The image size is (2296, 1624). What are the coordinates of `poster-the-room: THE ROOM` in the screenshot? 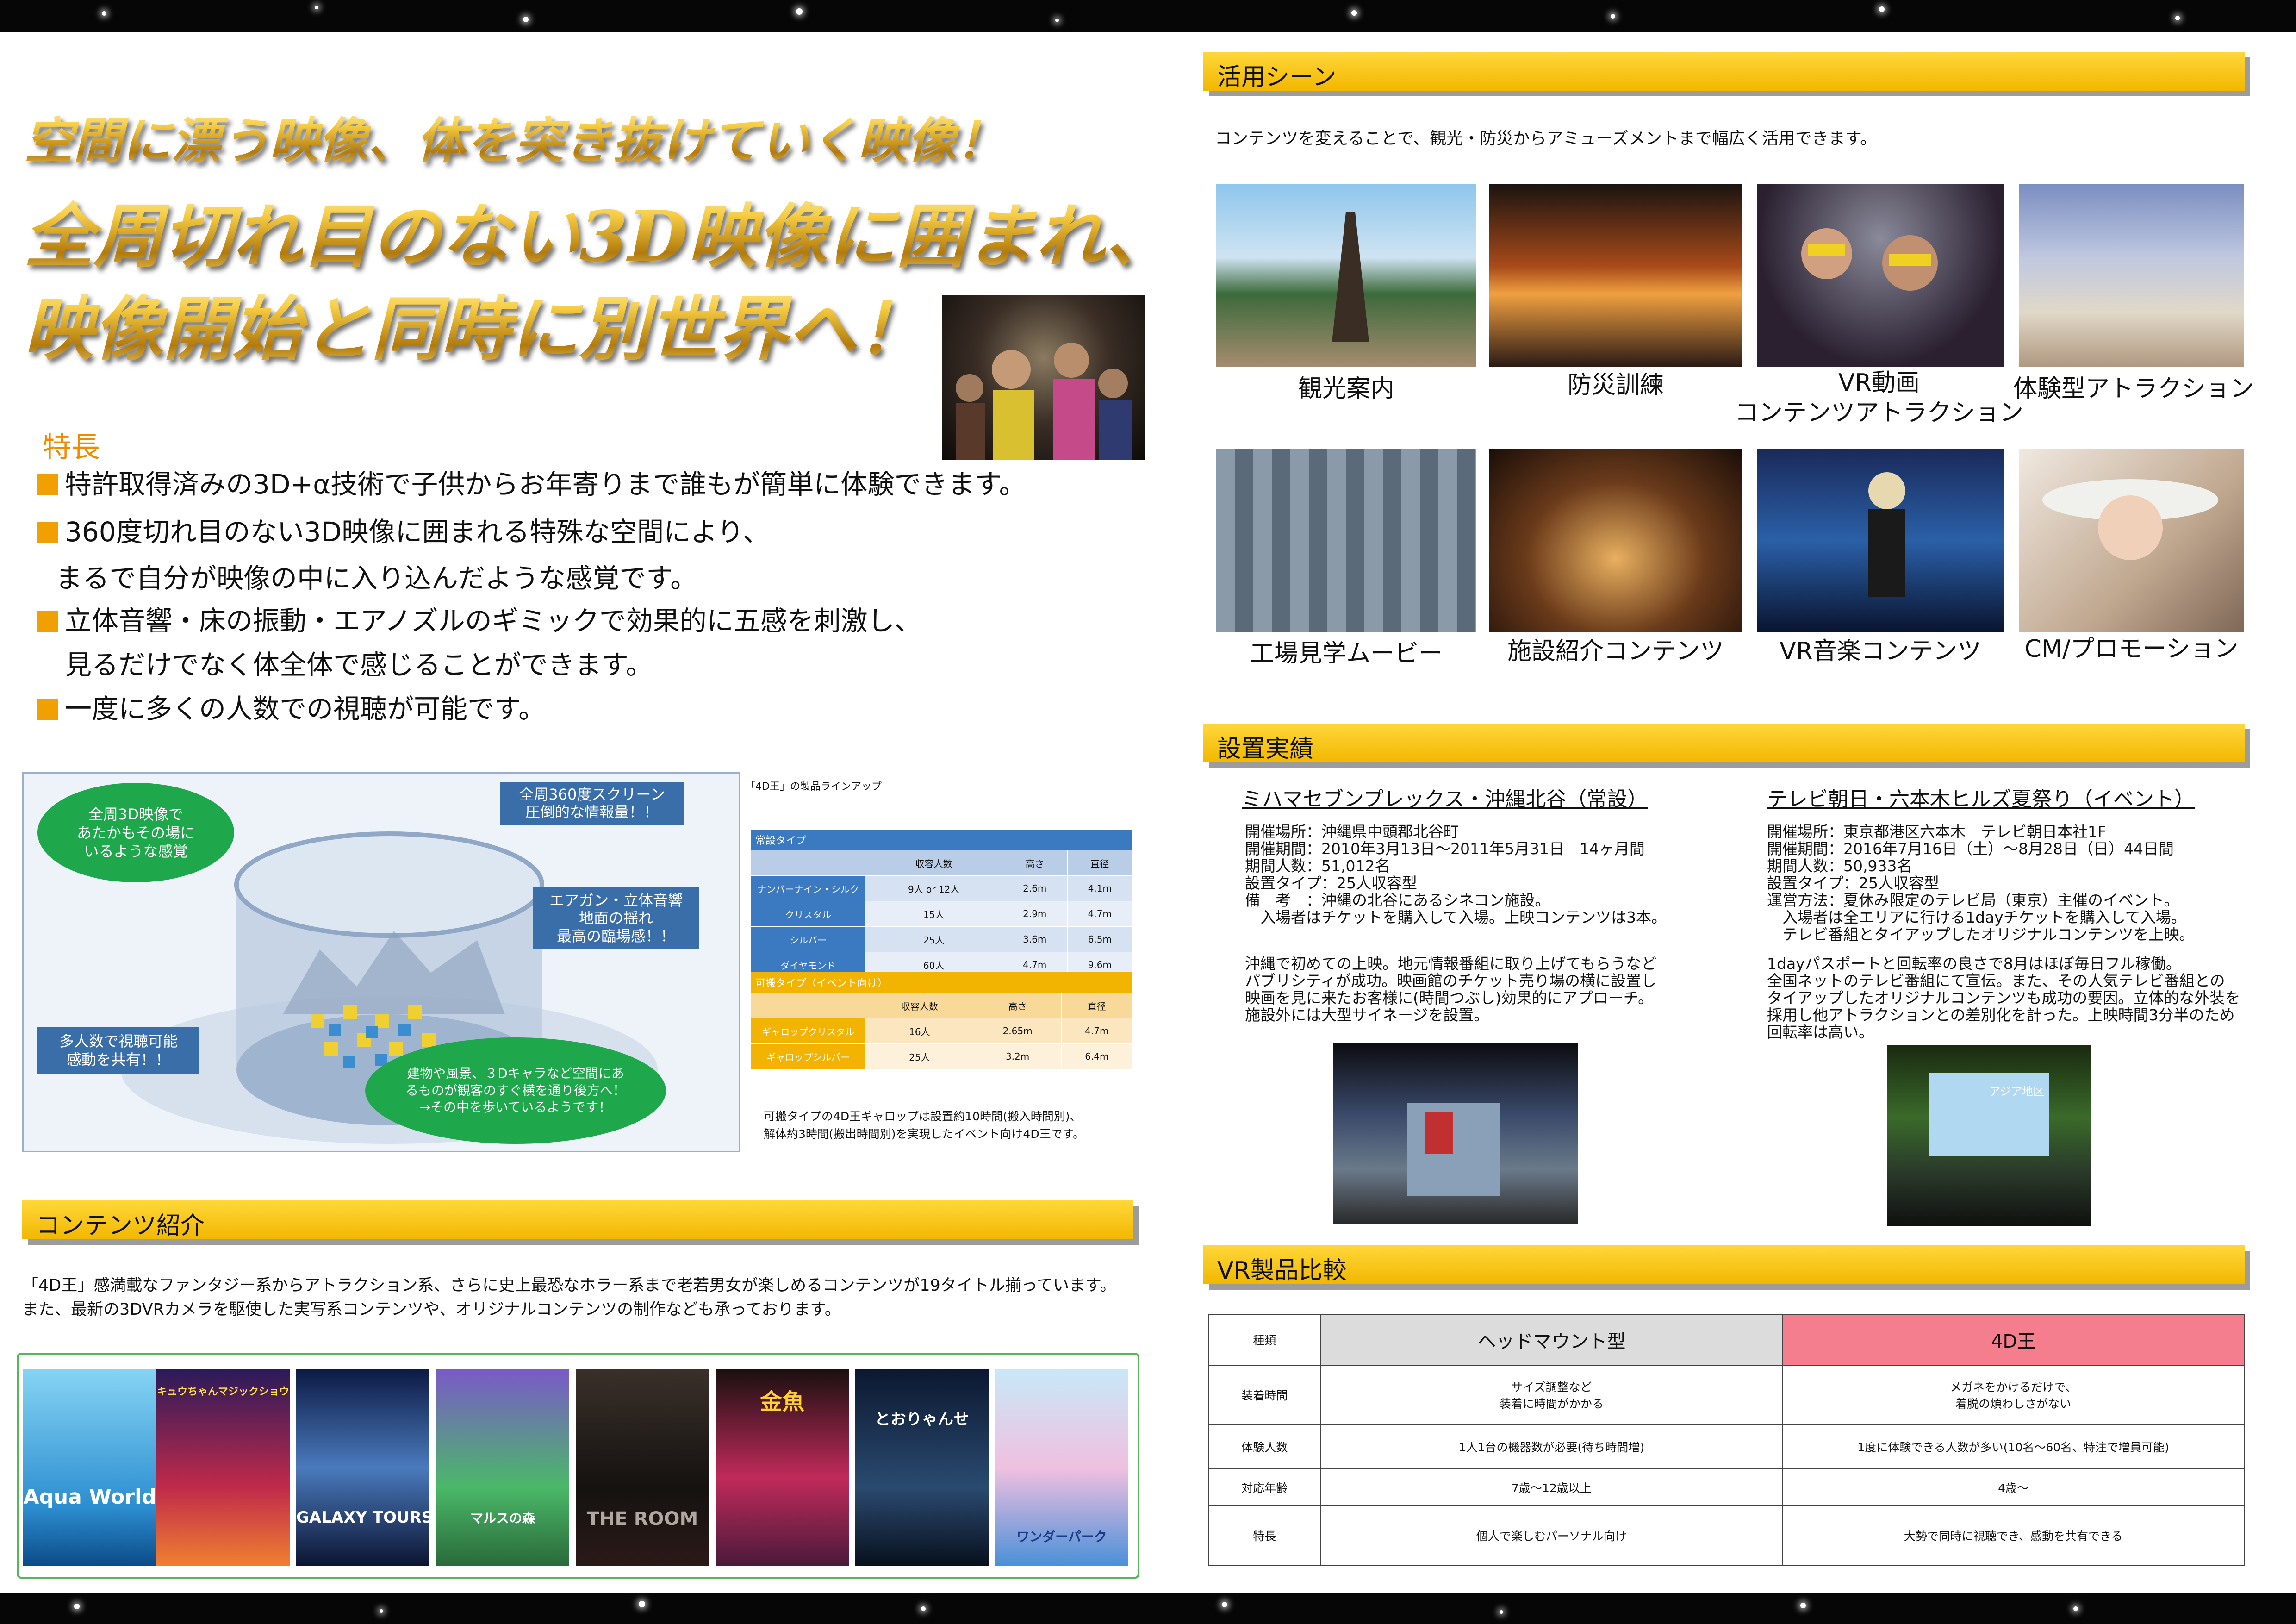 It's located at (642, 1467).